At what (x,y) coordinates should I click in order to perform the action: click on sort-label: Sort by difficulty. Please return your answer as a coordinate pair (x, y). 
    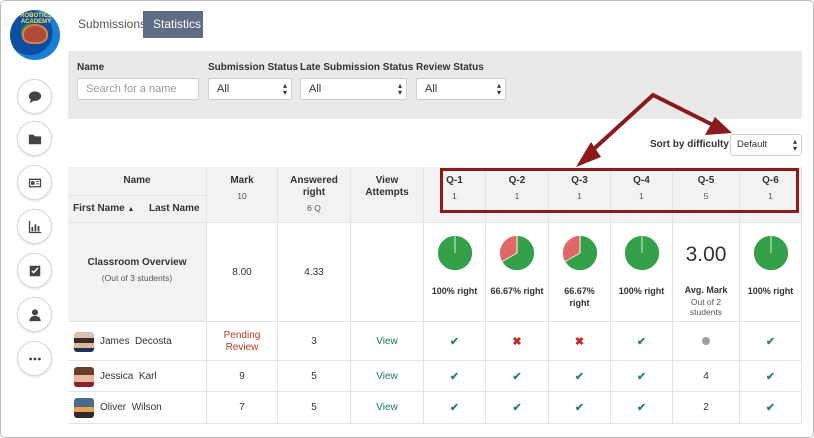
    Looking at the image, I should click on (689, 144).